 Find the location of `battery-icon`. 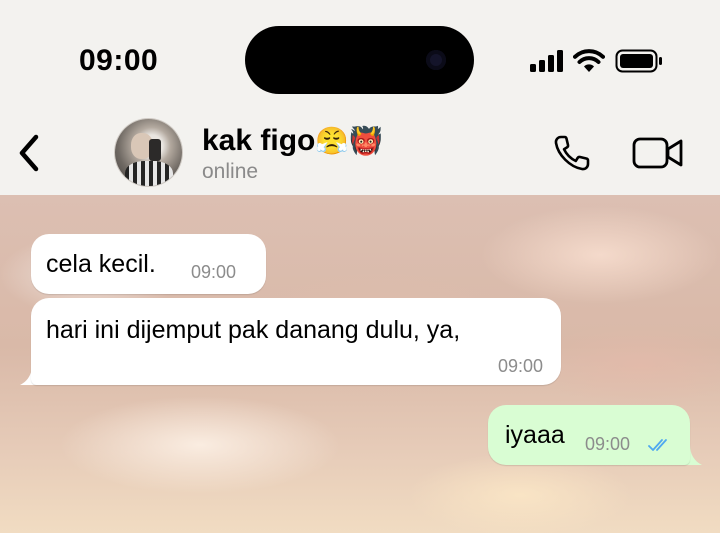

battery-icon is located at coordinates (638, 61).